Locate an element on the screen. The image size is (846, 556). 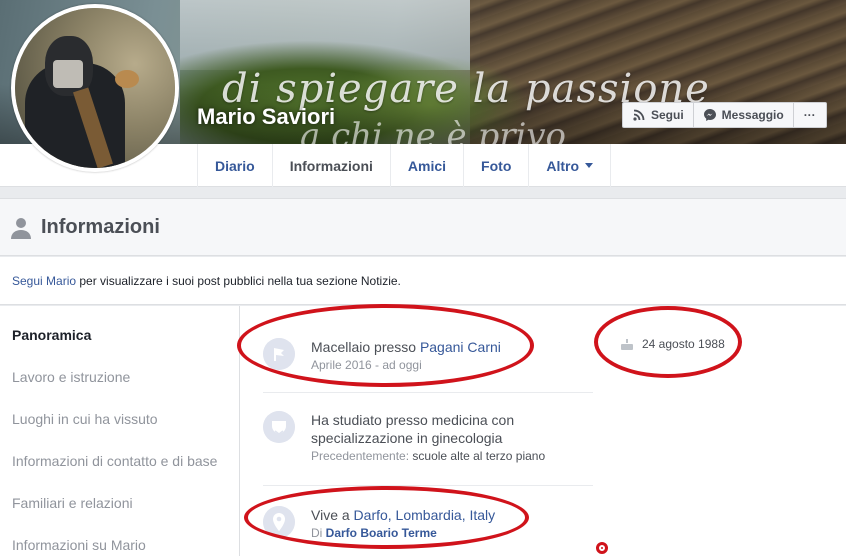
sidebar-item-informazioni-su: Informazioni su Mario is located at coordinates (79, 545).